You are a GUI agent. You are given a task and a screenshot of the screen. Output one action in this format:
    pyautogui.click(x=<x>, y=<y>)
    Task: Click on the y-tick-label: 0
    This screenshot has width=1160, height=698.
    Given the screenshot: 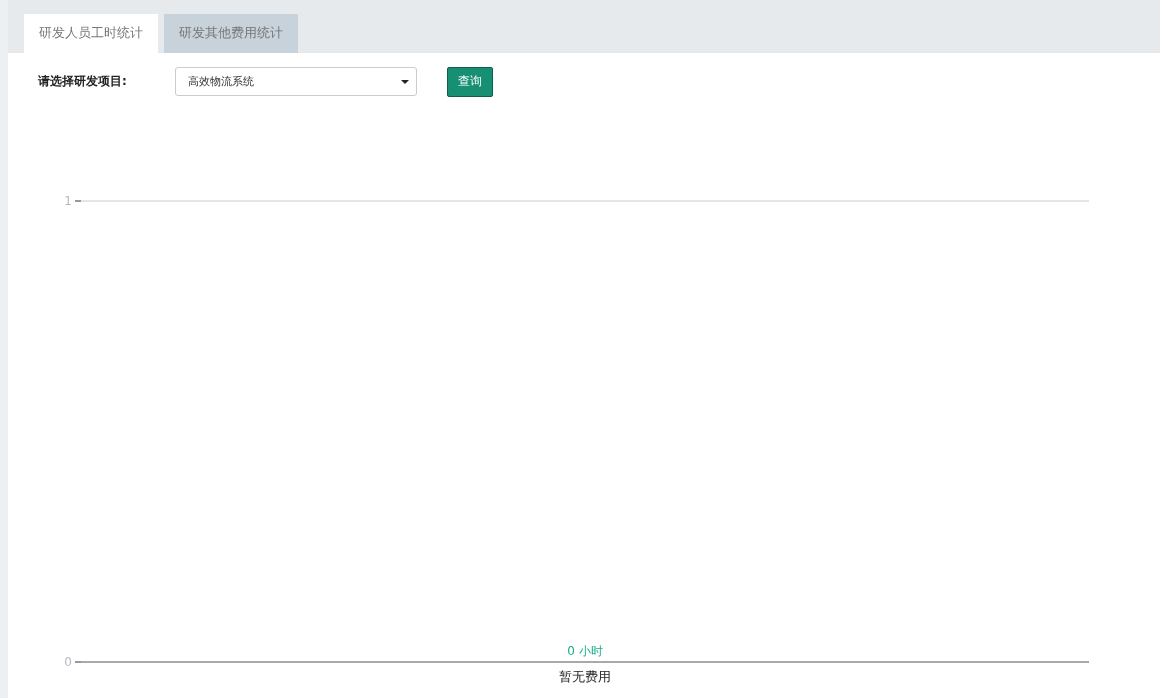 What is the action you would take?
    pyautogui.click(x=68, y=661)
    